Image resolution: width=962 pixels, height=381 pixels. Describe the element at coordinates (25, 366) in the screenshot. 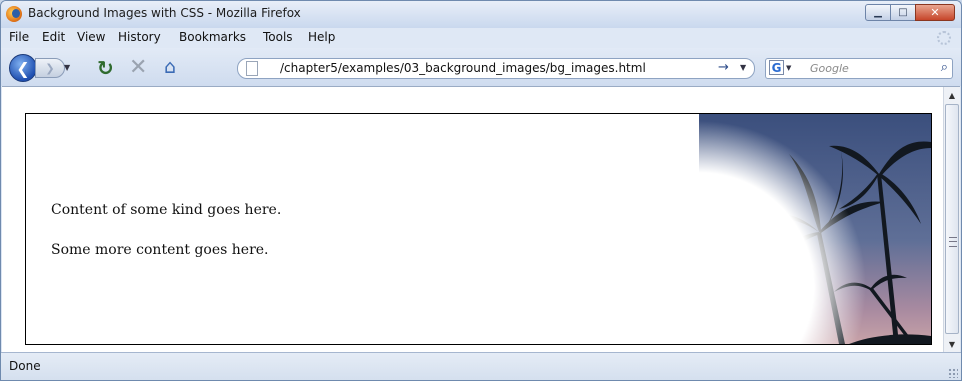

I see `status-text: Done` at that location.